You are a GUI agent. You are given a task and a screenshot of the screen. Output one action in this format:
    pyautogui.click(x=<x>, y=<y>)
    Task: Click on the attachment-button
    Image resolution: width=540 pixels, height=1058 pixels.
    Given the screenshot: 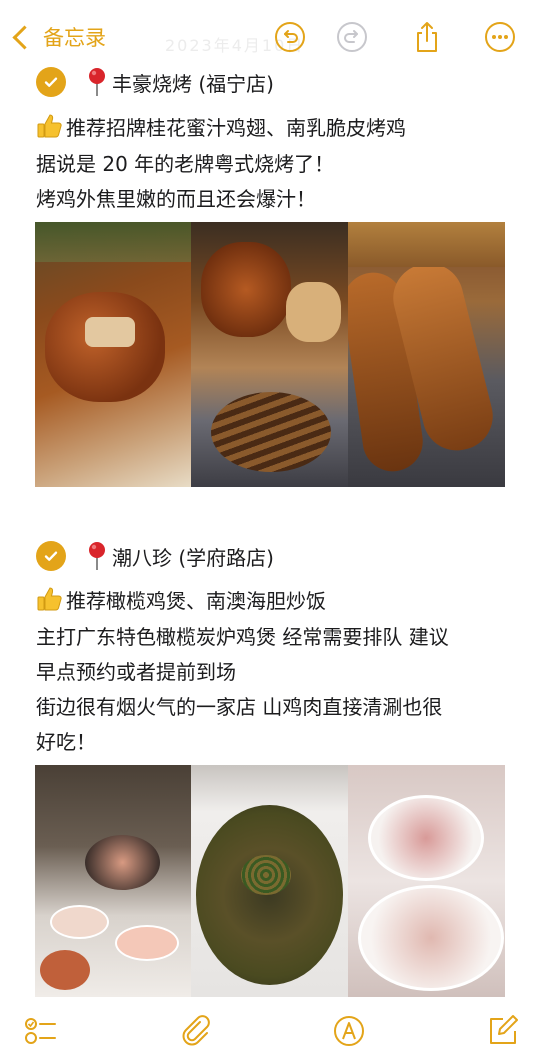 What is the action you would take?
    pyautogui.click(x=195, y=1031)
    